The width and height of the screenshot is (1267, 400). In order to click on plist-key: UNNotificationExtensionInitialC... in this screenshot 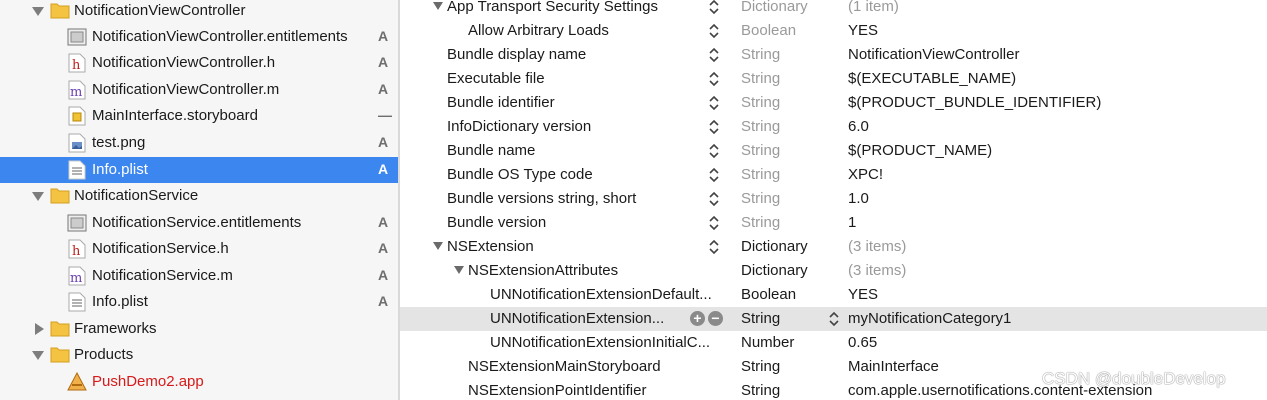, I will do `click(600, 342)`.